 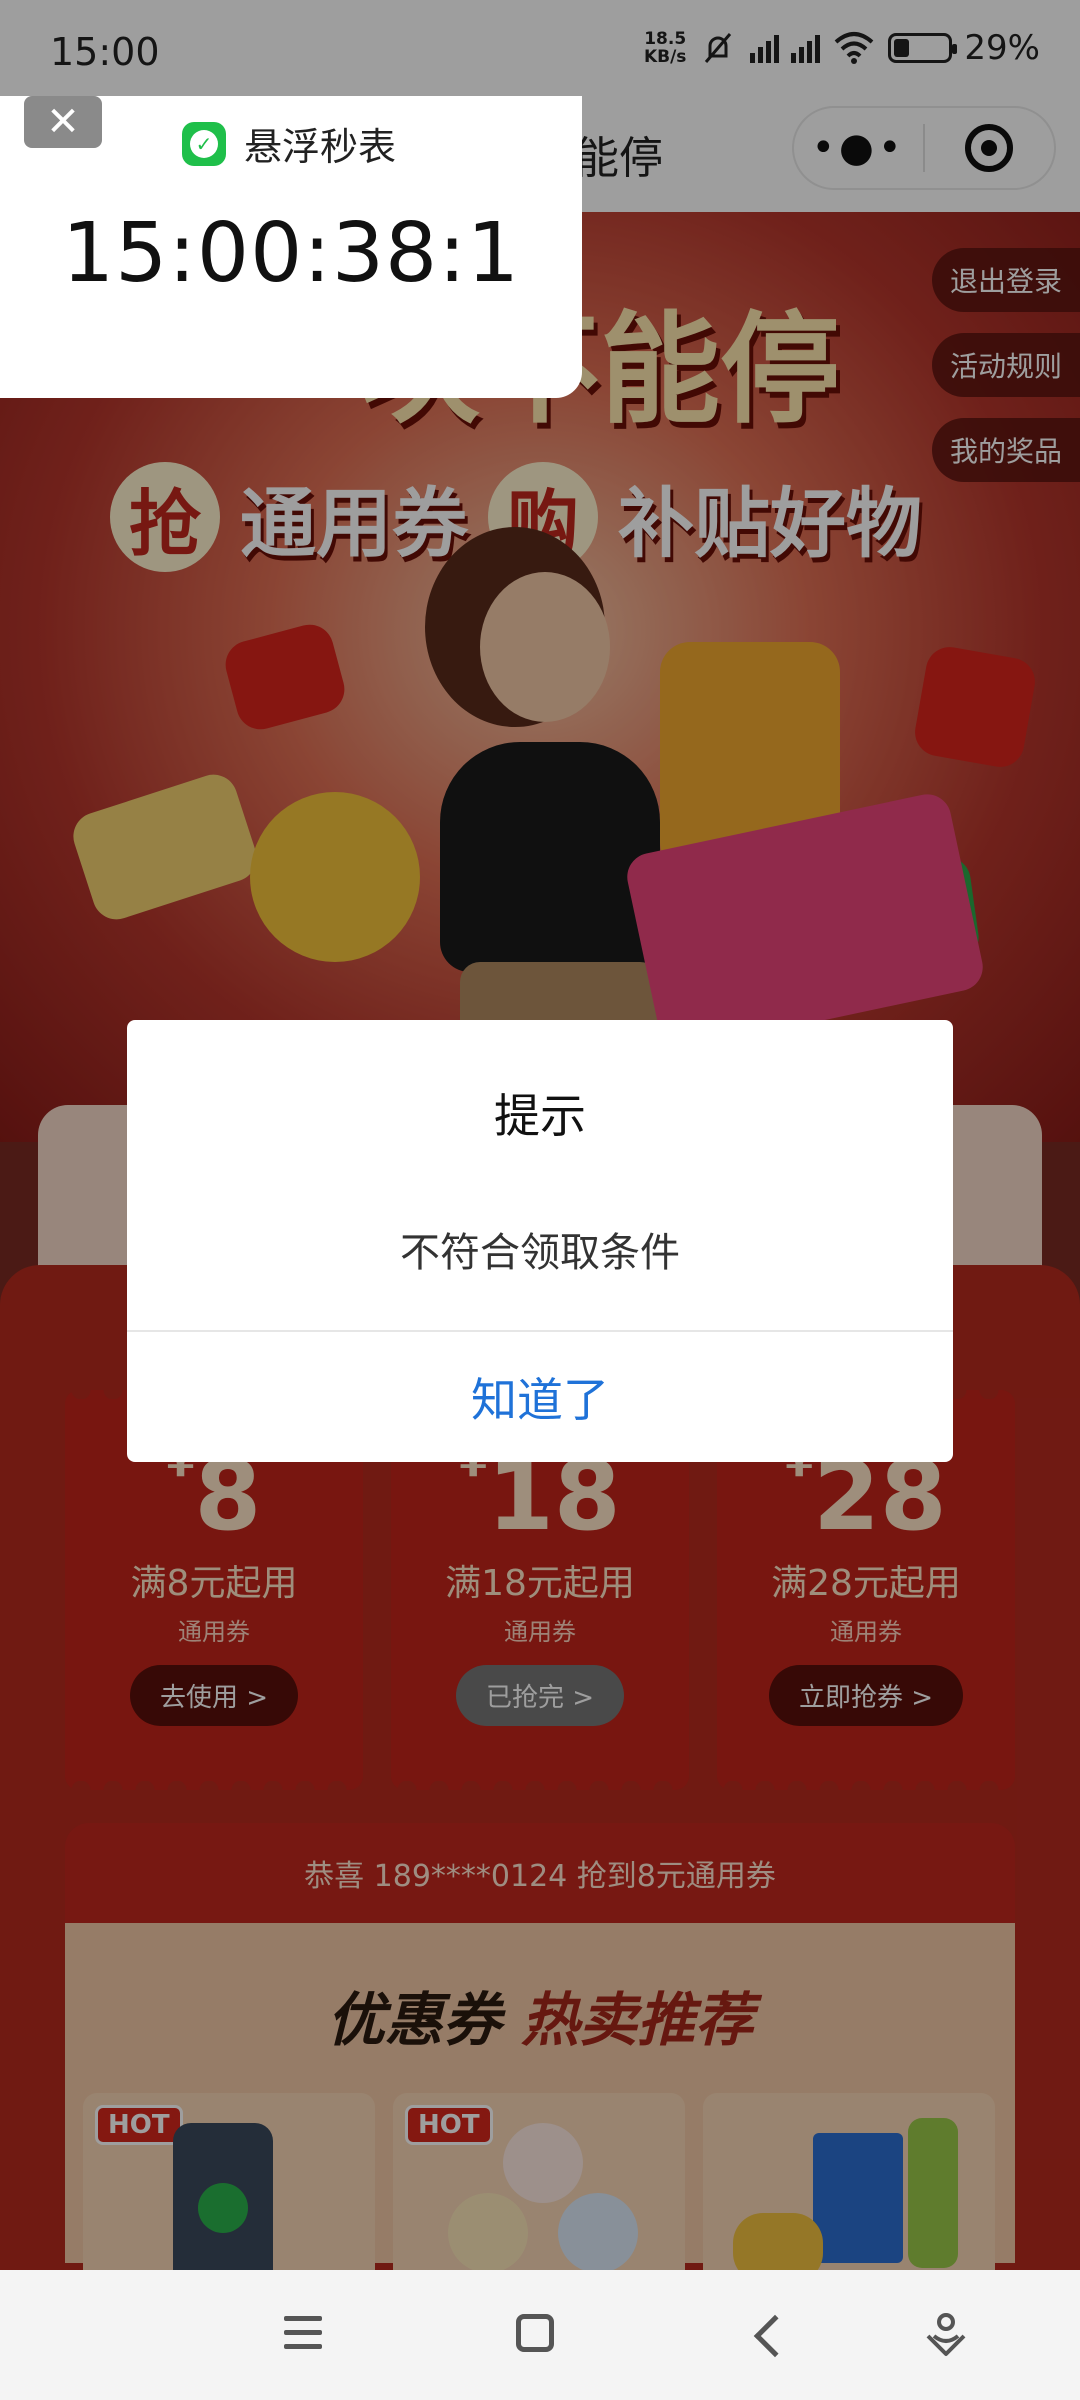 I want to click on system-navigation-bar, so click(x=540, y=2335).